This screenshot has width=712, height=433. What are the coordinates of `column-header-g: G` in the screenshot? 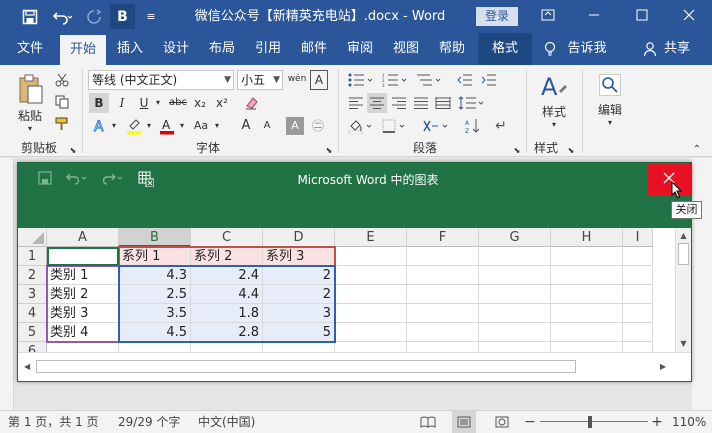 It's located at (515, 237).